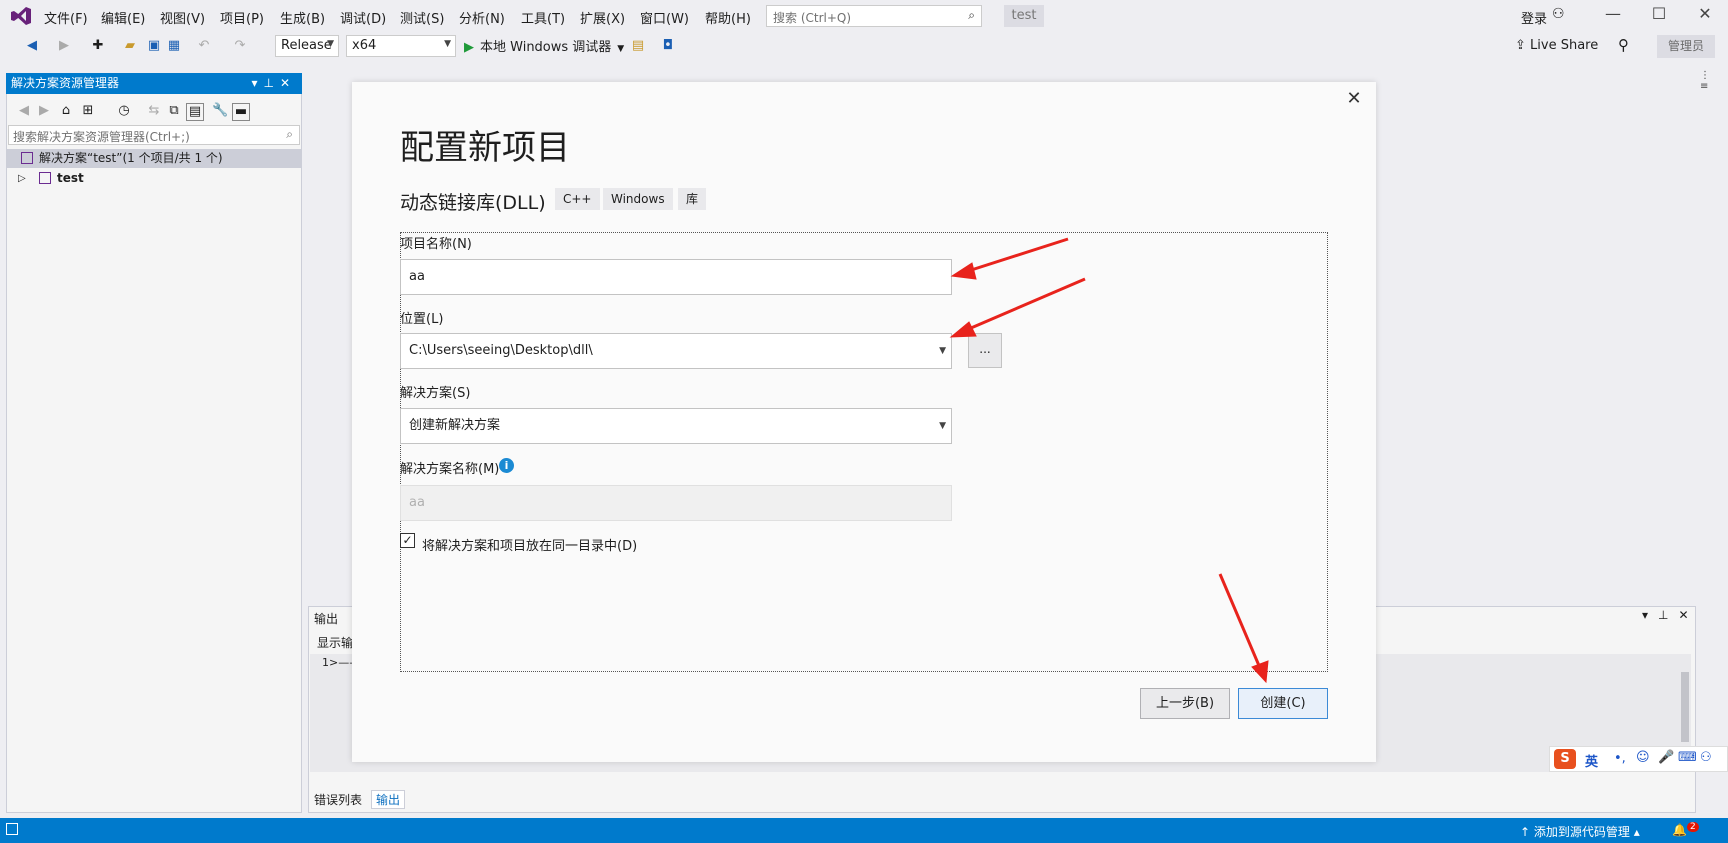 This screenshot has width=1728, height=843. I want to click on annotation-arrows, so click(1109, 460).